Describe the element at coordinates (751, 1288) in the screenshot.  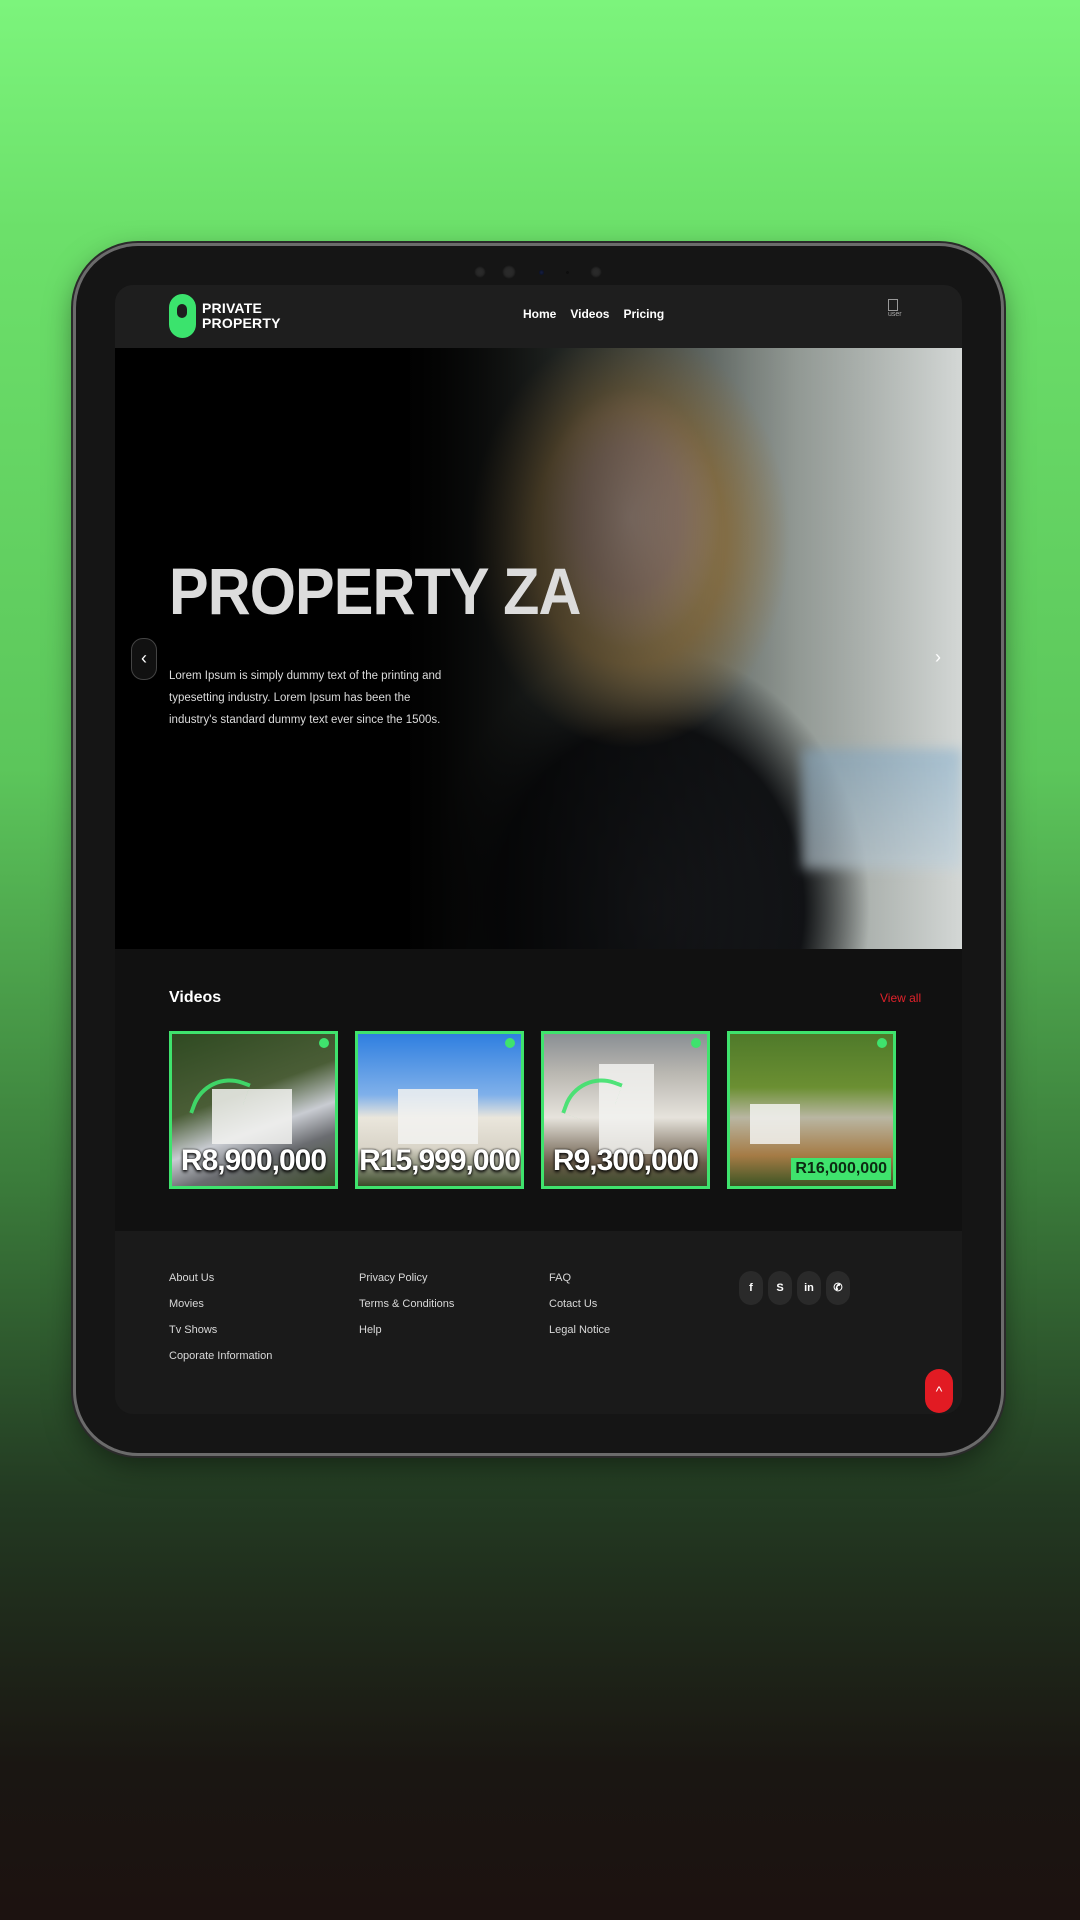
I see `facebook-icon: f` at that location.